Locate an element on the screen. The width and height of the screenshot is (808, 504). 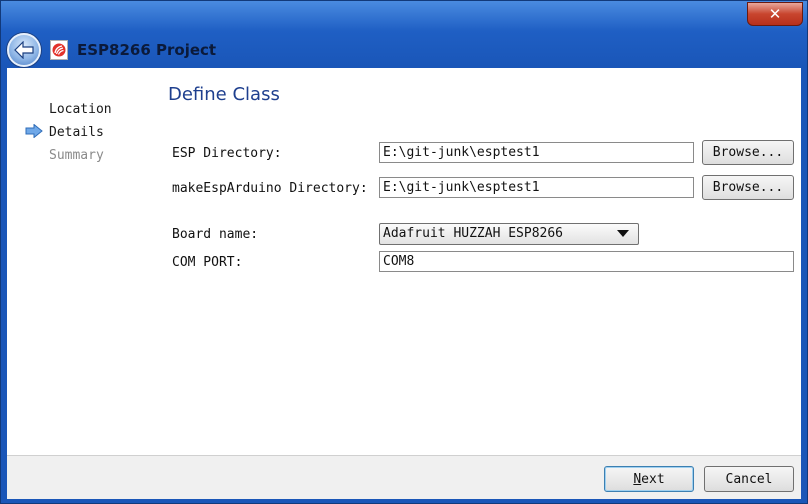
title-bar: ✕ ESP8266 Project is located at coordinates (404, 34).